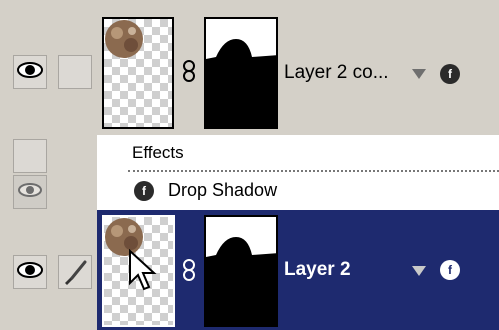 The height and width of the screenshot is (330, 499). Describe the element at coordinates (143, 270) in the screenshot. I see `mouse-pointer-icon` at that location.